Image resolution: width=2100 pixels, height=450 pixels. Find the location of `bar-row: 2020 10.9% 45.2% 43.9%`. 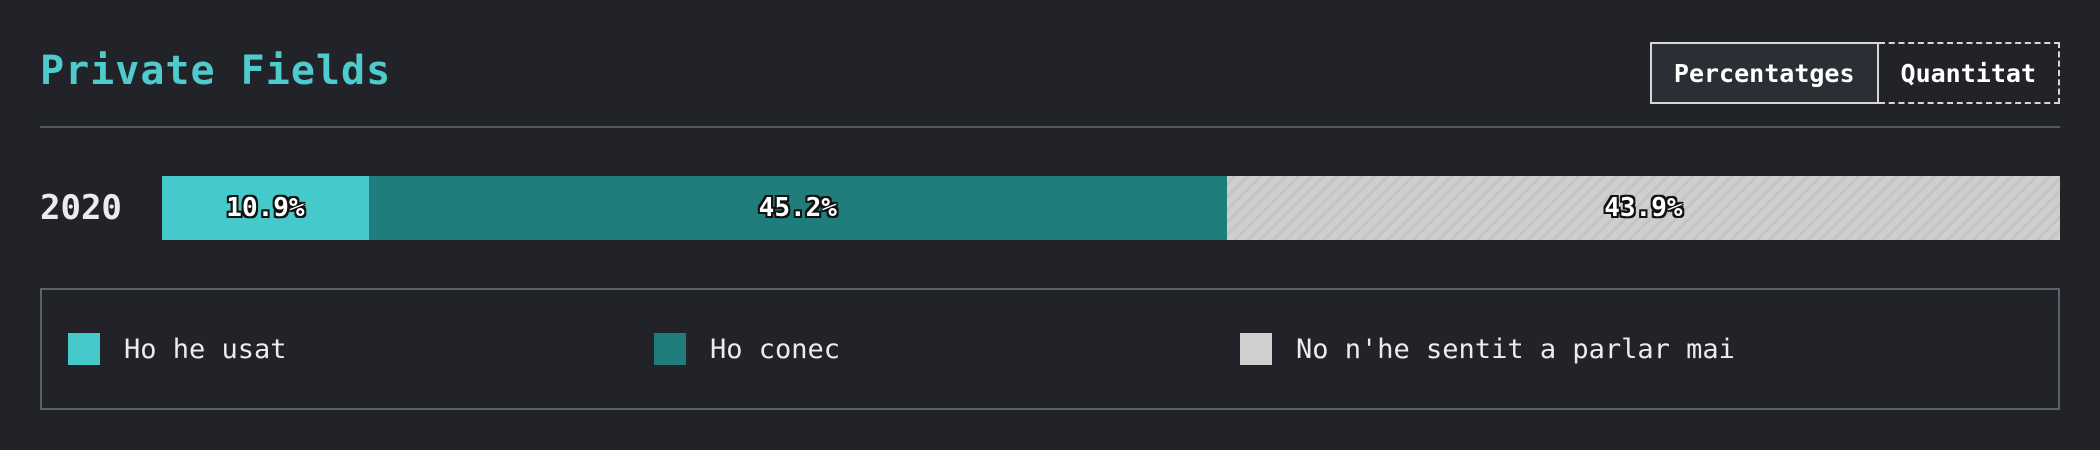

bar-row: 2020 10.9% 45.2% 43.9% is located at coordinates (1050, 208).